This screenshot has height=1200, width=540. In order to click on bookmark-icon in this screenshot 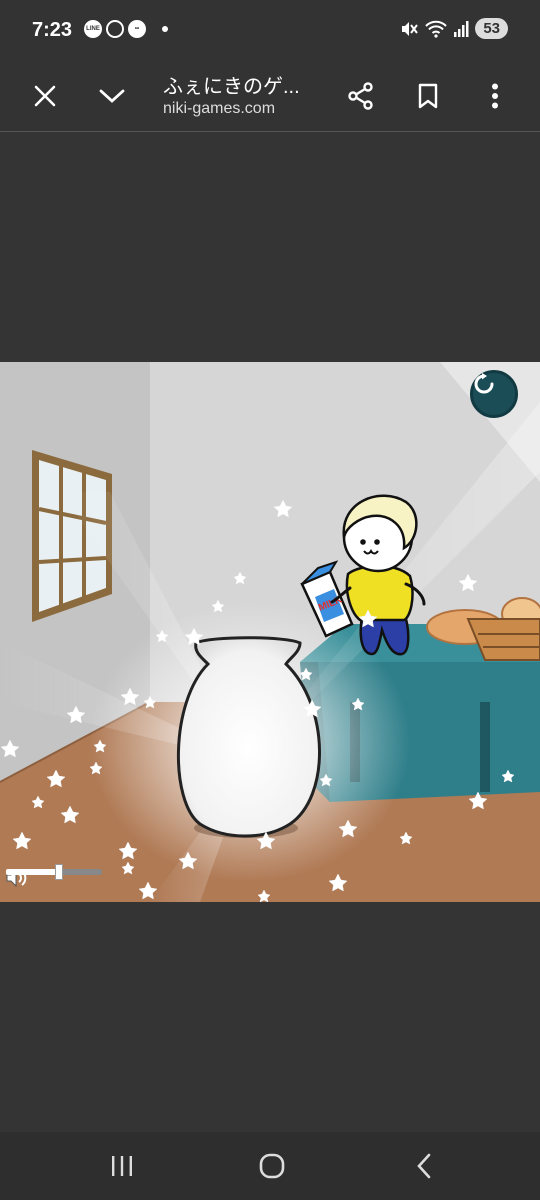, I will do `click(428, 96)`.